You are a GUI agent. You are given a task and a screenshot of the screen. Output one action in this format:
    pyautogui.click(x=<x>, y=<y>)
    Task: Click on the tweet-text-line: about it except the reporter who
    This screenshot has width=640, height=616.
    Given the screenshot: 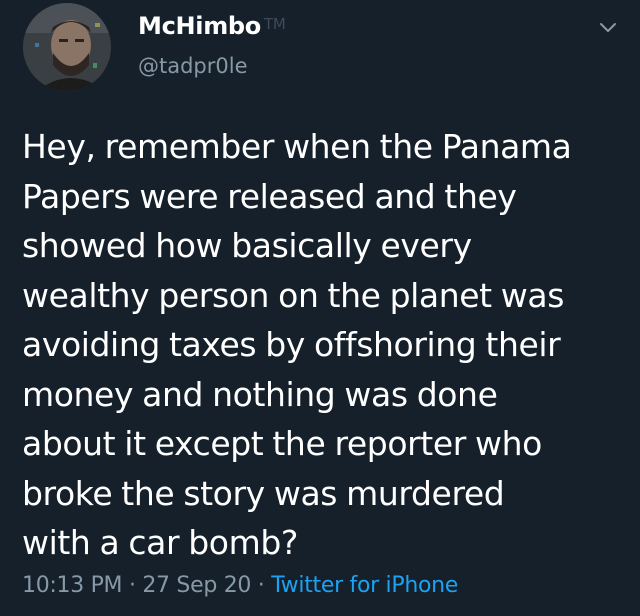 What is the action you would take?
    pyautogui.click(x=282, y=443)
    